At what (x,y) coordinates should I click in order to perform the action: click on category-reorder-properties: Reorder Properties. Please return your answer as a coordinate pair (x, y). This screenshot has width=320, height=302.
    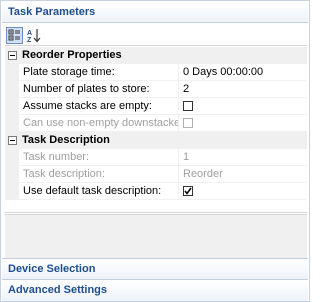
    Looking at the image, I should click on (156, 55).